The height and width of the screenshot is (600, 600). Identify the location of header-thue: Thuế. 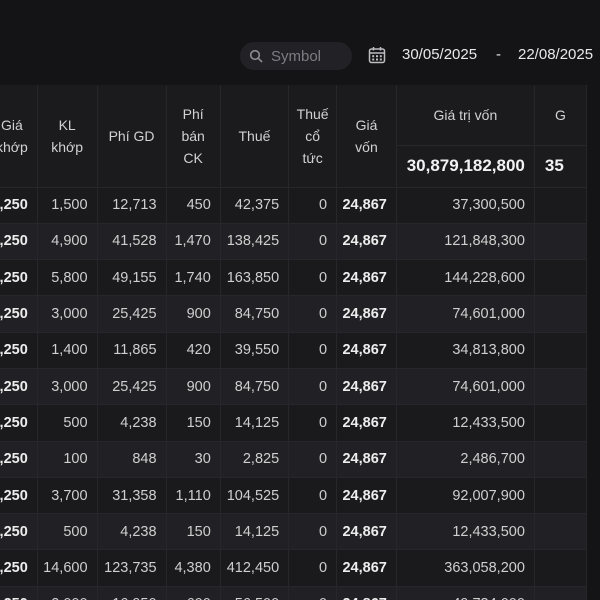
(255, 136).